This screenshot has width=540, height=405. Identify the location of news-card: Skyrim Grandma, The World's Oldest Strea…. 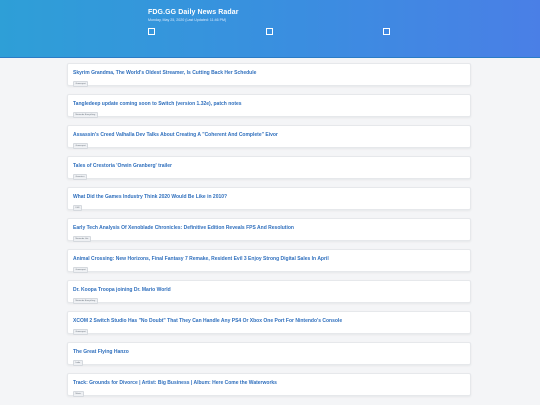
(269, 75).